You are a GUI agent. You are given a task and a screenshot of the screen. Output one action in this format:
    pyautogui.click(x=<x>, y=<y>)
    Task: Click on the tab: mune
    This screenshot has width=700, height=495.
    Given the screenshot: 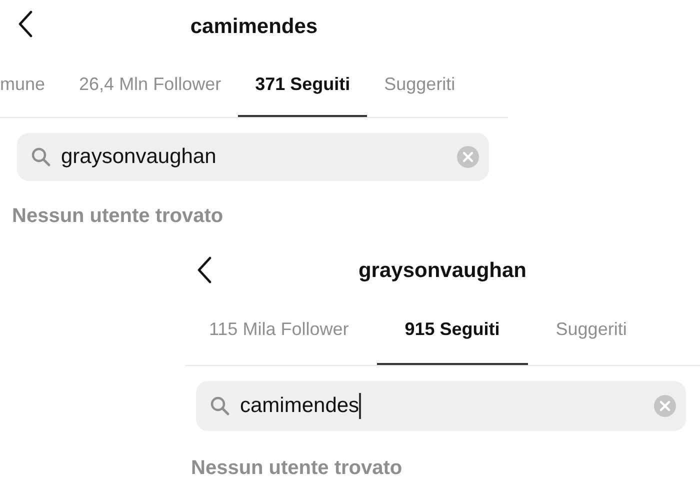 What is the action you would take?
    pyautogui.click(x=31, y=85)
    